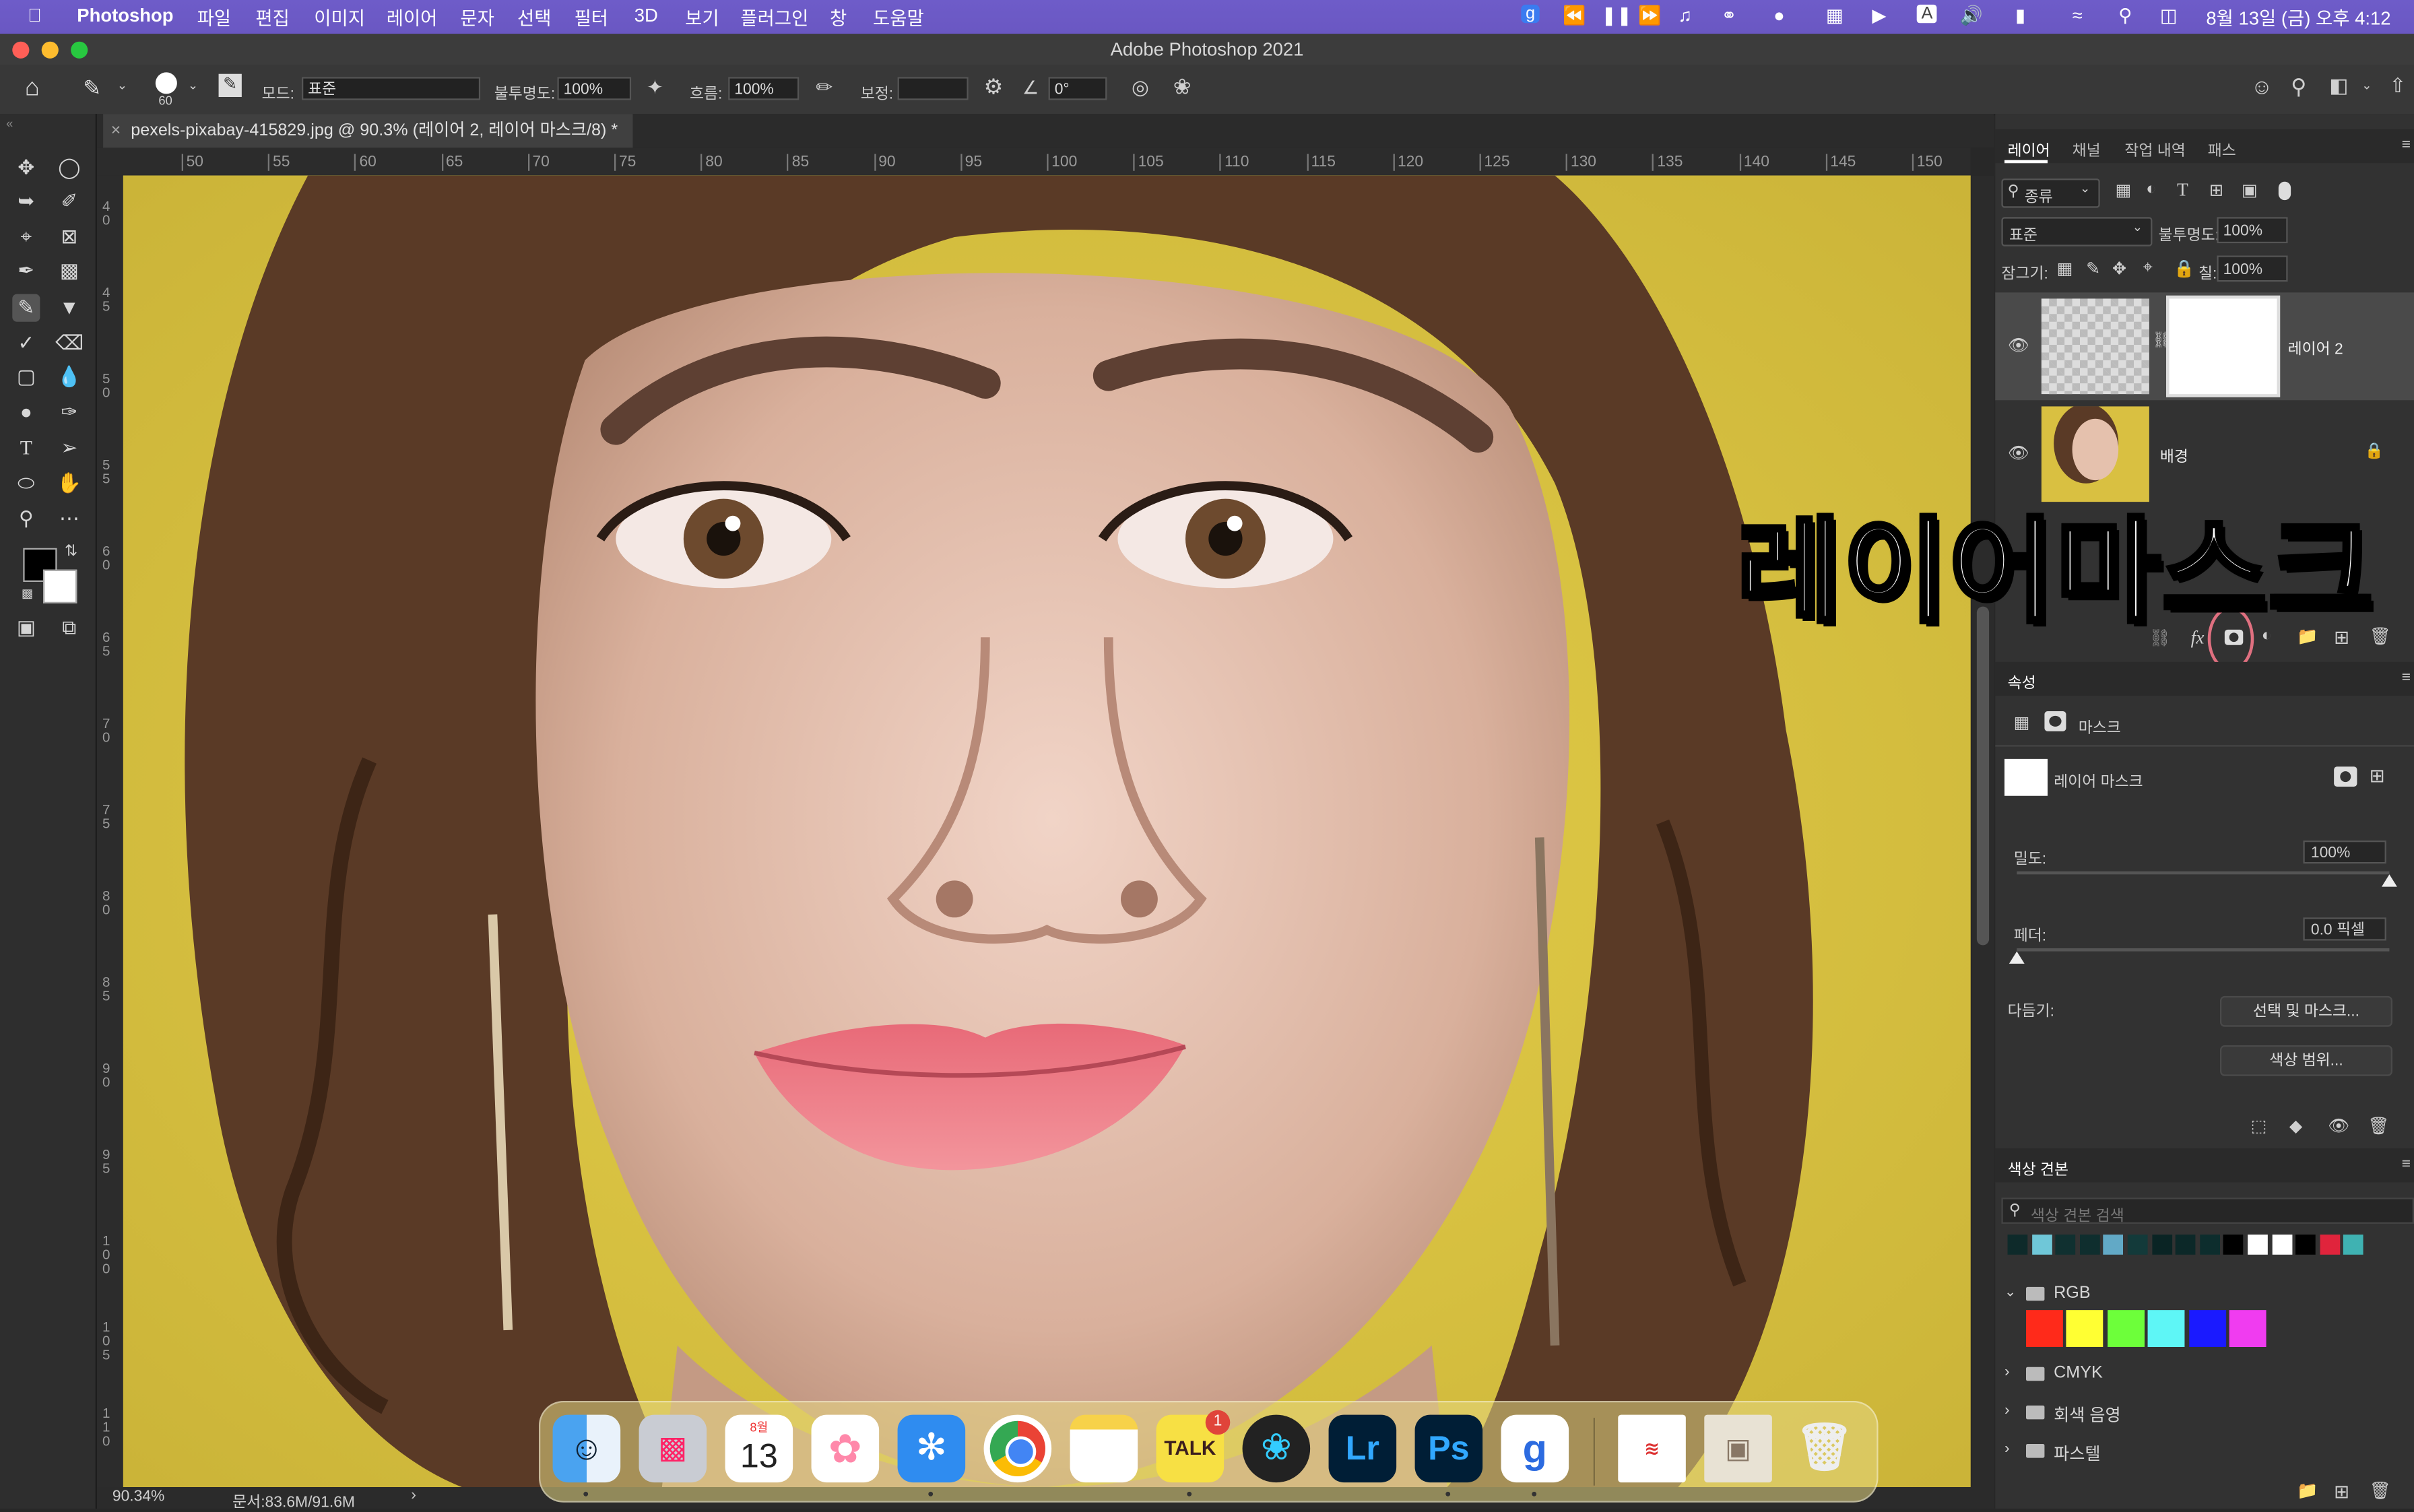  What do you see at coordinates (2007, 1449) in the screenshot?
I see `chevron-right-icon: ›` at bounding box center [2007, 1449].